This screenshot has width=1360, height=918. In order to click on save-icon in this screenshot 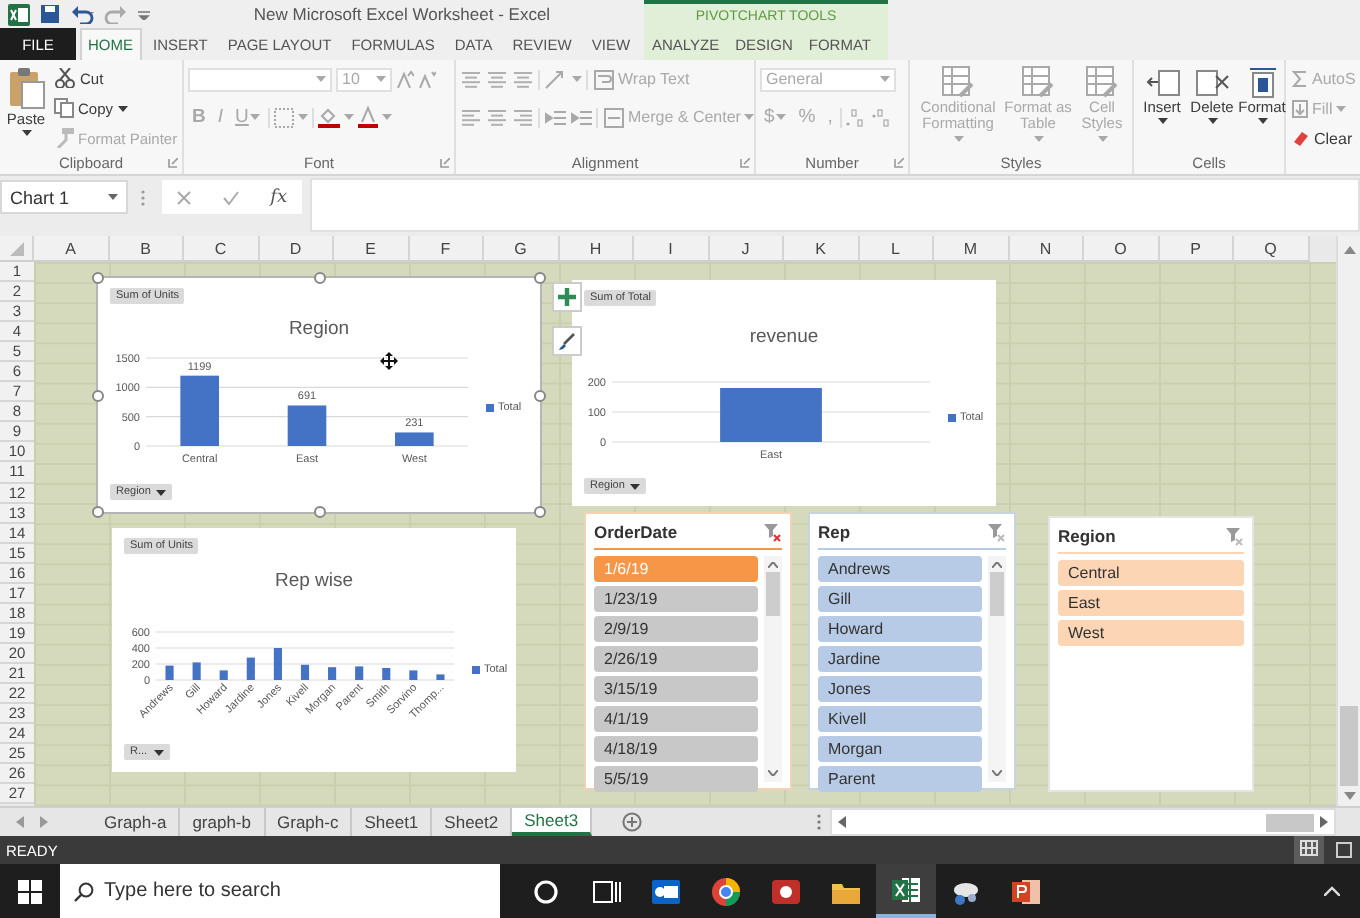, I will do `click(50, 14)`.